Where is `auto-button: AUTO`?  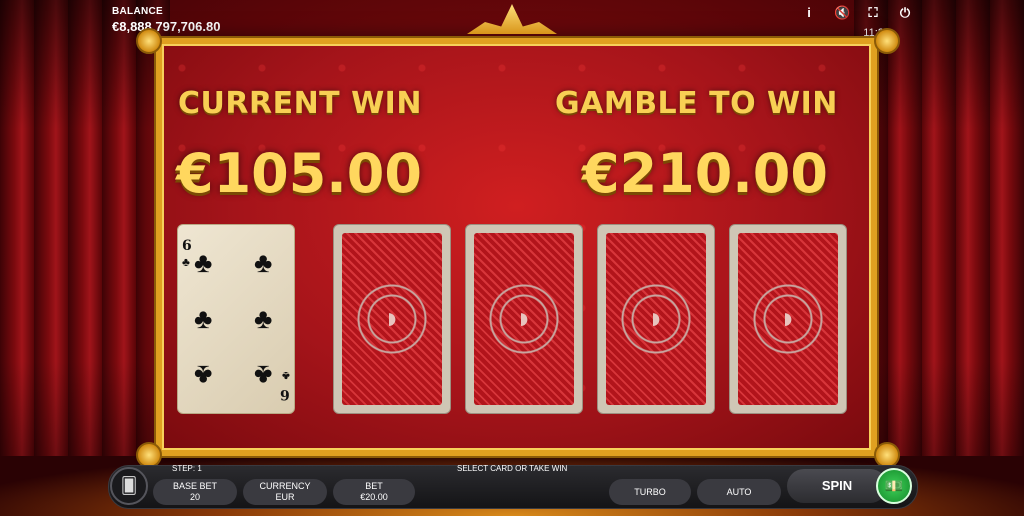 auto-button: AUTO is located at coordinates (739, 492).